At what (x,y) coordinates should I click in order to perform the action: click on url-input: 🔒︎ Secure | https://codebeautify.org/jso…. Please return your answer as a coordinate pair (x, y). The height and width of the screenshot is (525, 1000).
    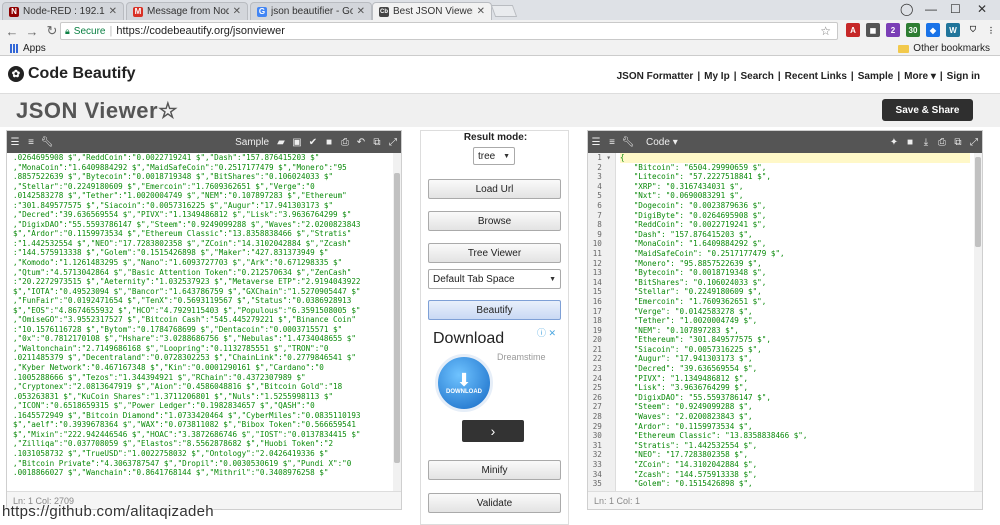
    Looking at the image, I should click on (449, 31).